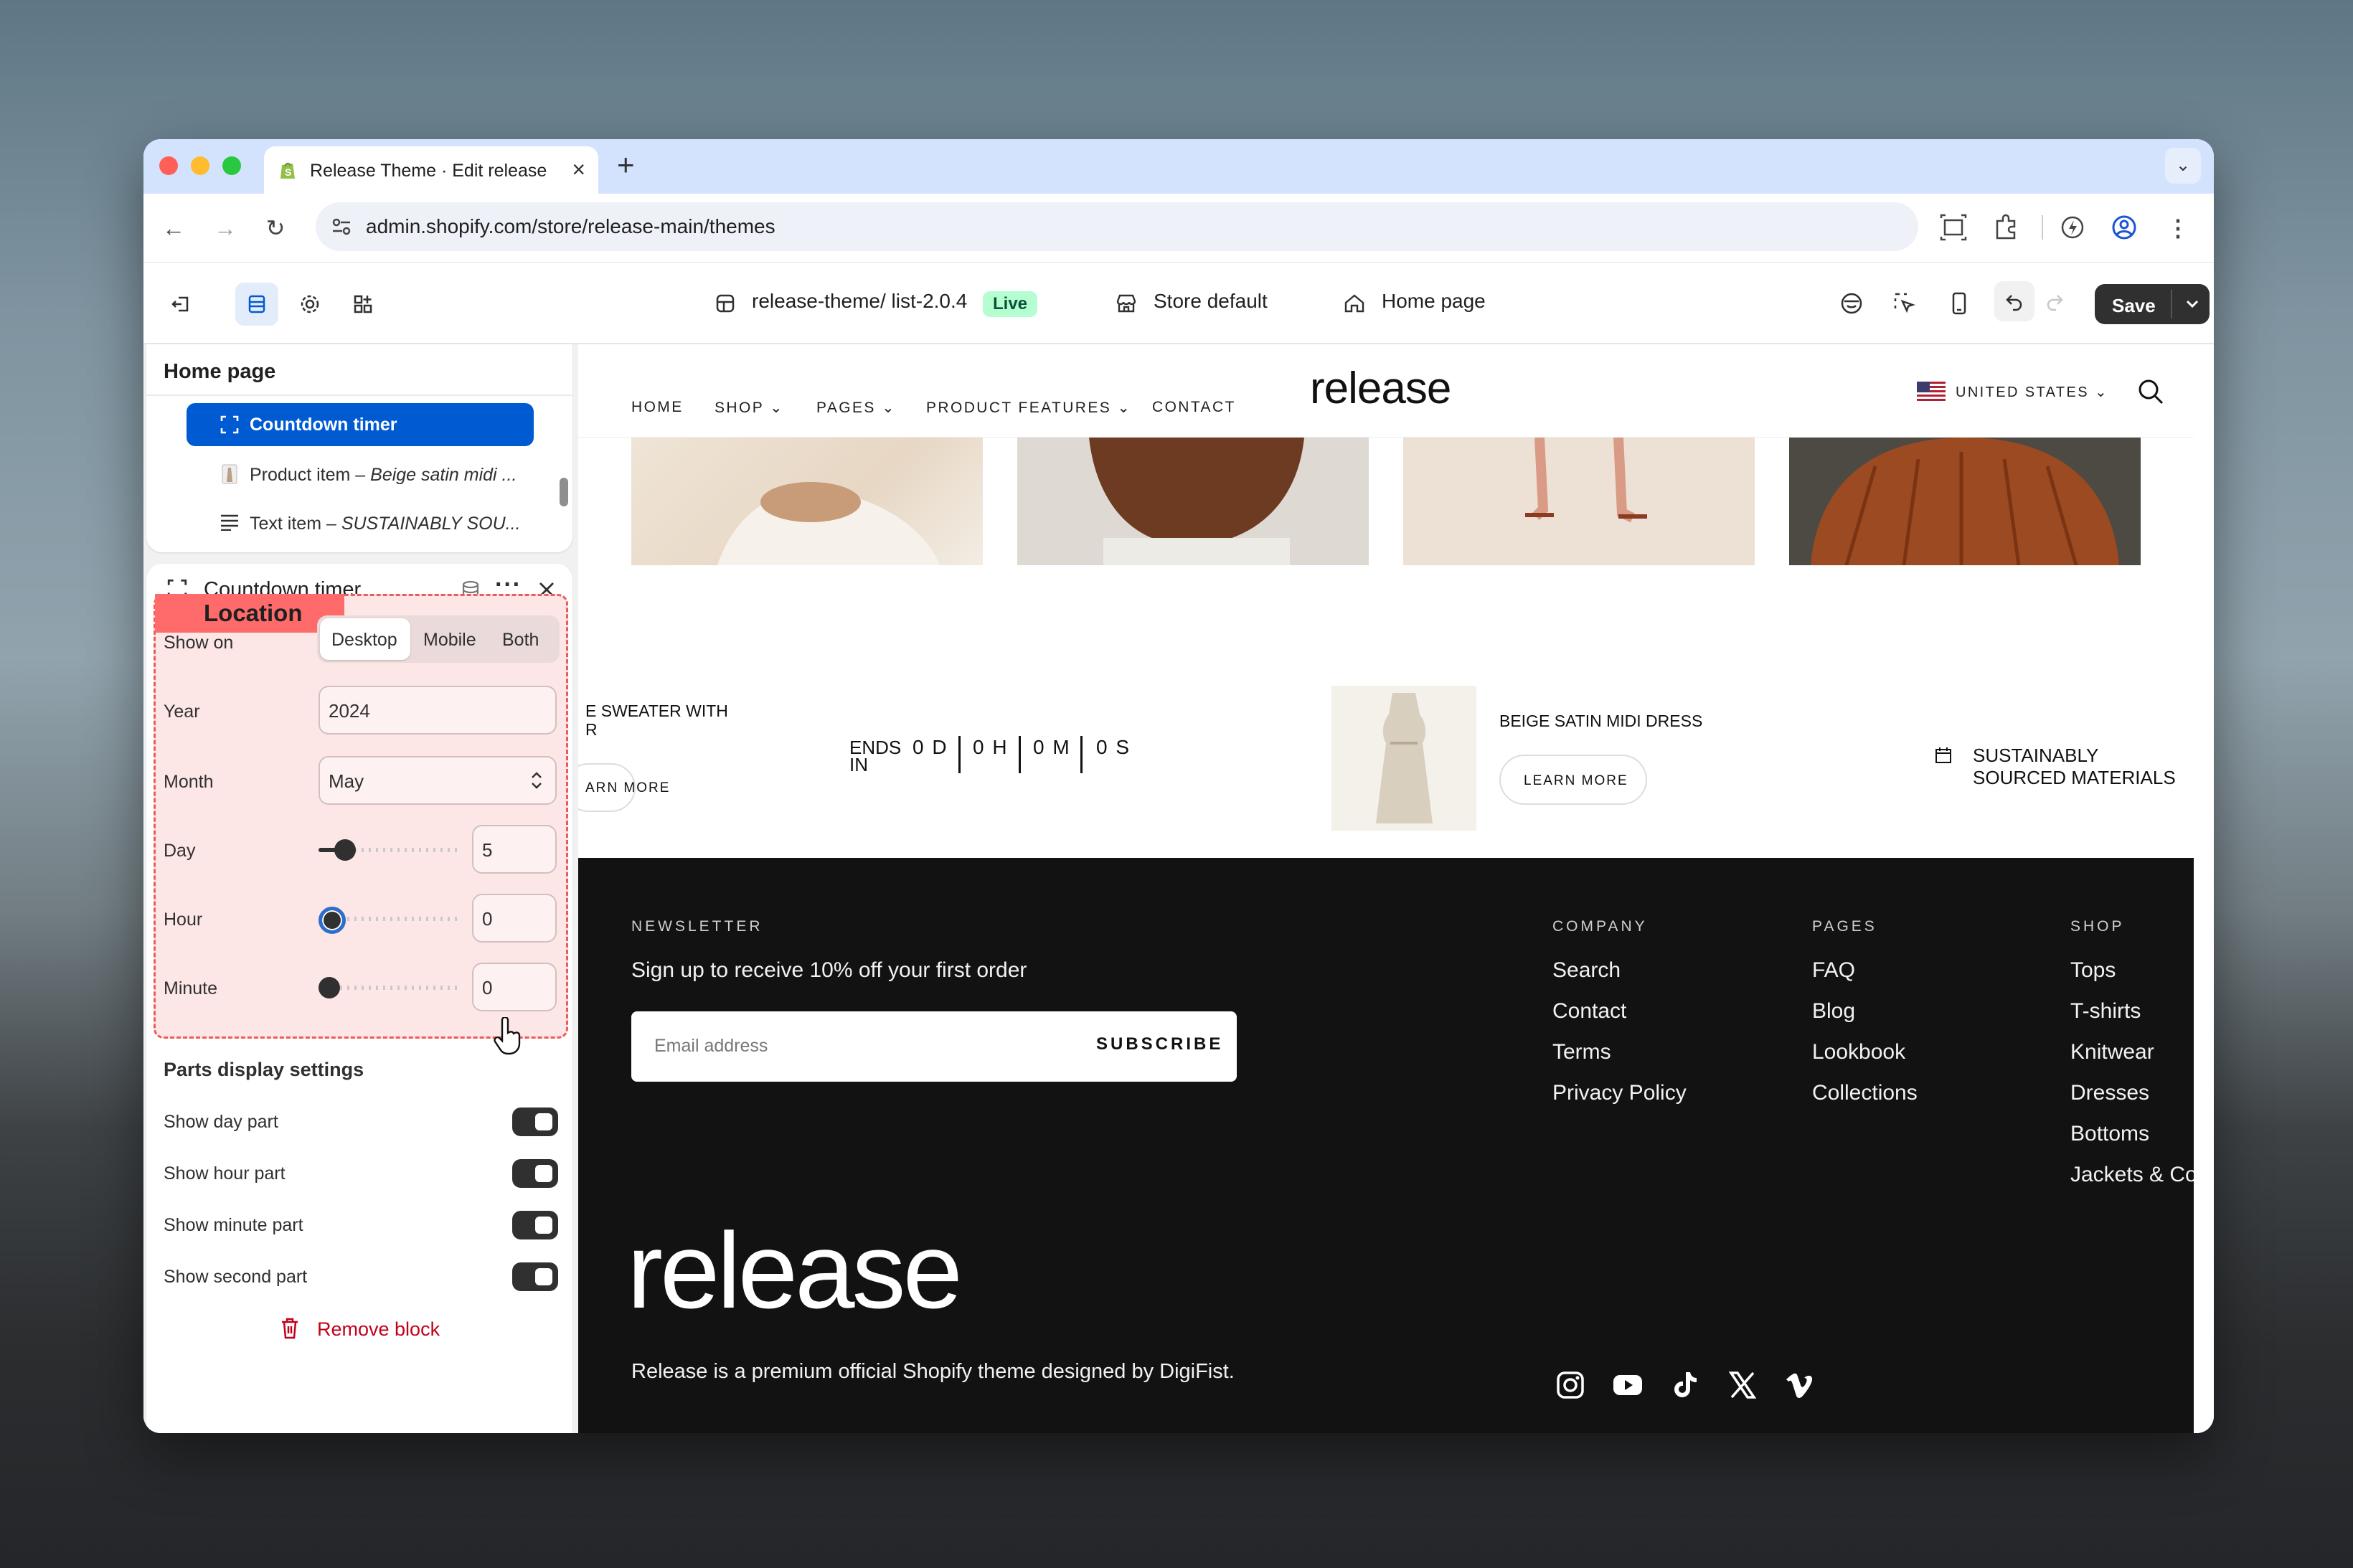 This screenshot has width=2353, height=1568. What do you see at coordinates (438, 781) in the screenshot?
I see `month-select: May` at bounding box center [438, 781].